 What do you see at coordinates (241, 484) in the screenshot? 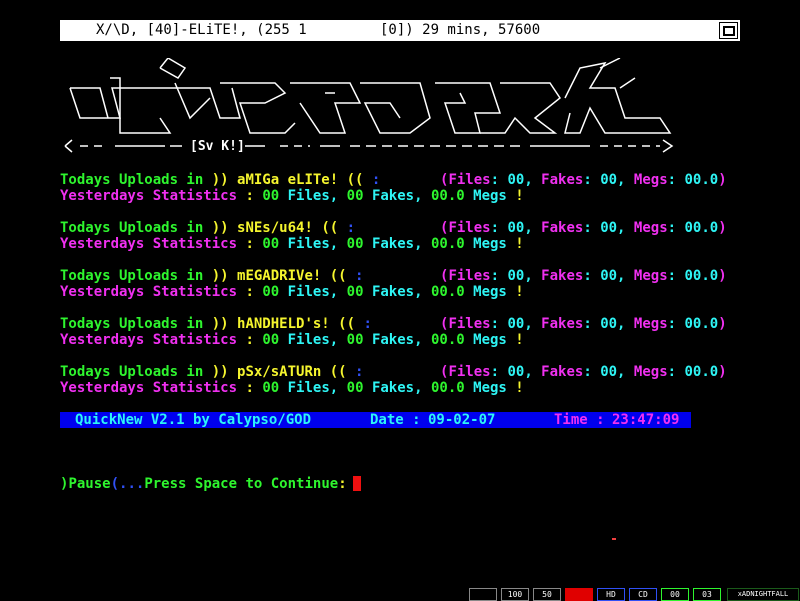
I see `pause-text: Press Space to Continue` at bounding box center [241, 484].